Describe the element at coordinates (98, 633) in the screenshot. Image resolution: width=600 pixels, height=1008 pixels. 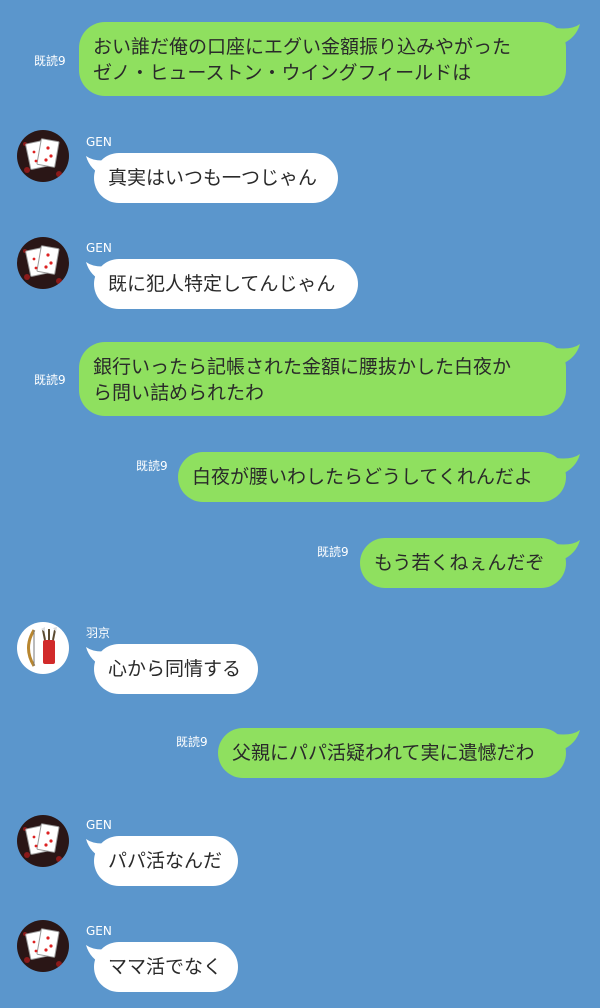
I see `sender-name: 羽京` at that location.